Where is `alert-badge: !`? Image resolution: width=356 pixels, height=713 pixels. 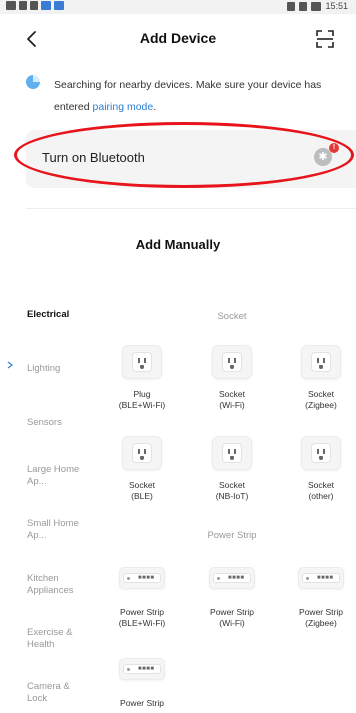 alert-badge: ! is located at coordinates (334, 148).